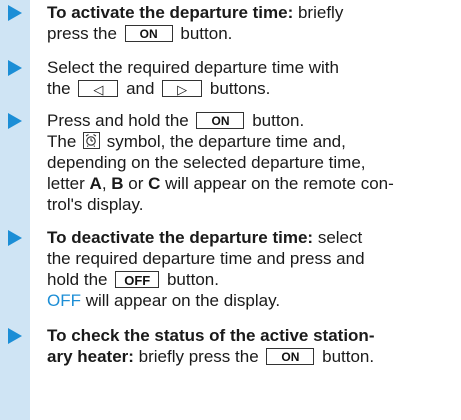 The image size is (461, 420). I want to click on step-line: ary heater: briefly press the ON button., so click(211, 356).